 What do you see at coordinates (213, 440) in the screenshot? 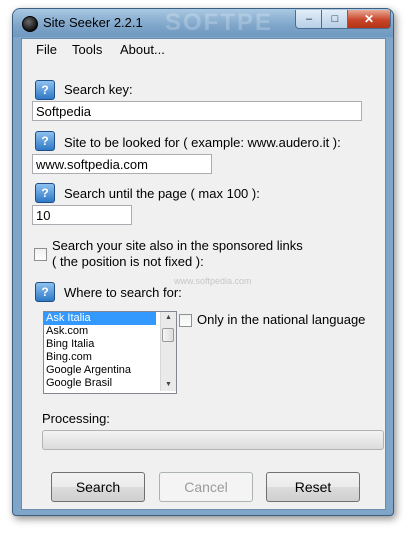
I see `processing-progress-bar` at bounding box center [213, 440].